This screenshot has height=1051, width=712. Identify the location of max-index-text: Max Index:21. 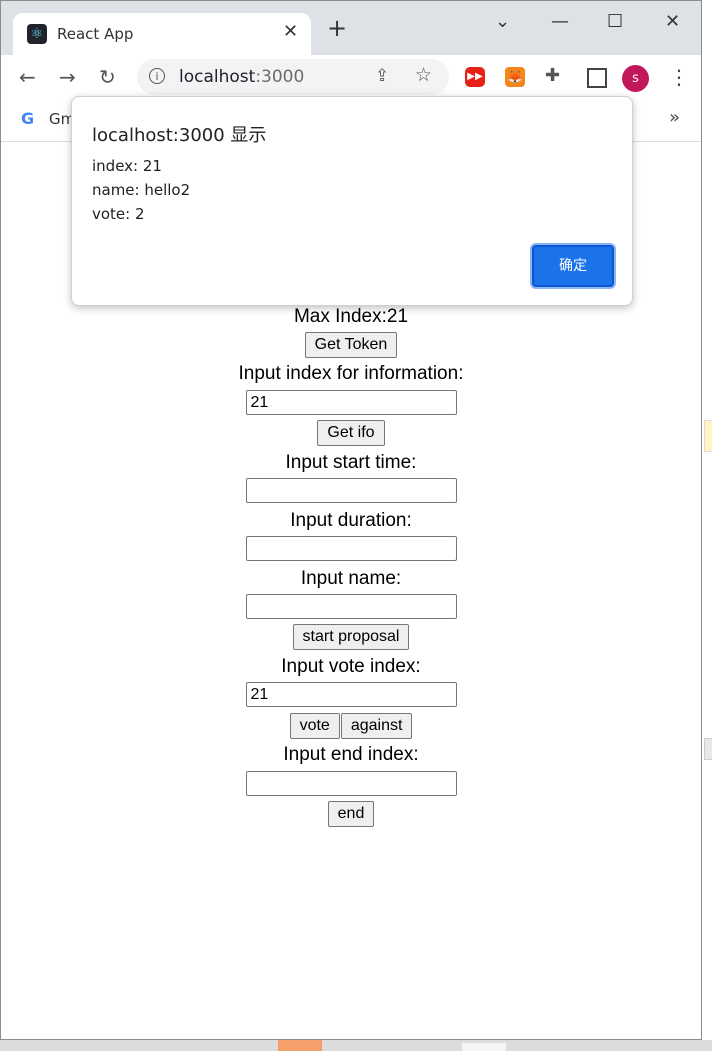
(351, 316).